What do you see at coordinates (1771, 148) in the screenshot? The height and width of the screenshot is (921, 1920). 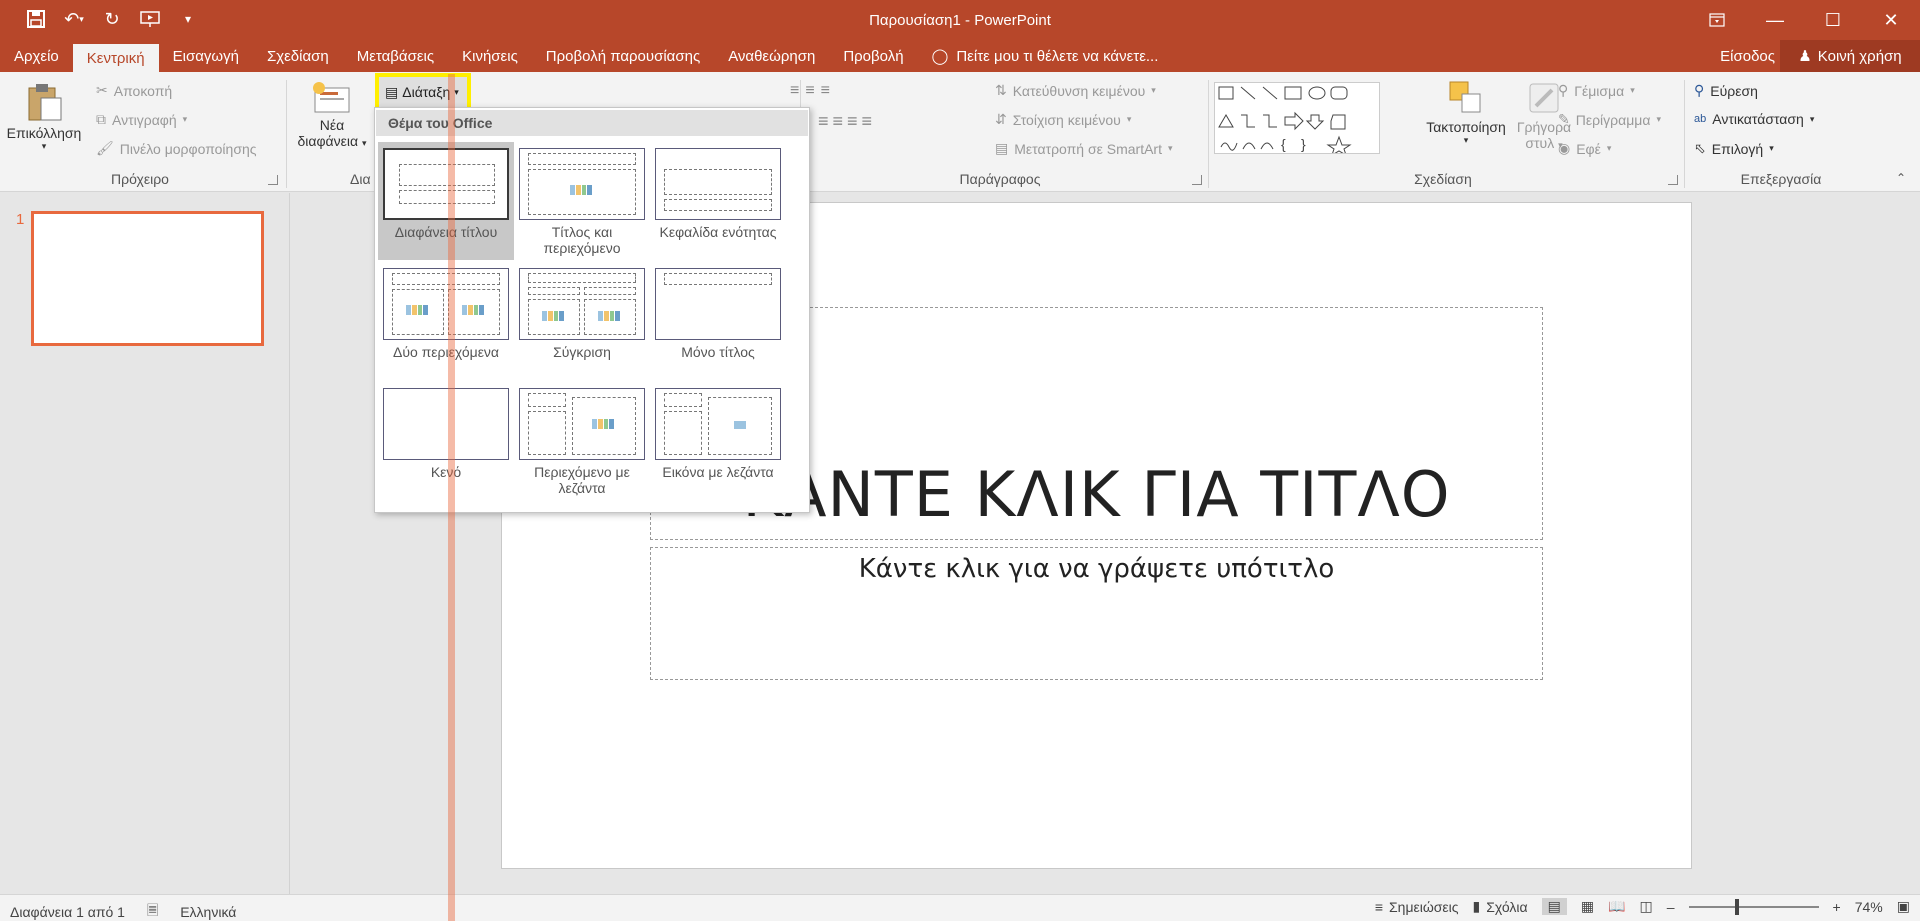 I see `chevron-down-icon: ▾` at bounding box center [1771, 148].